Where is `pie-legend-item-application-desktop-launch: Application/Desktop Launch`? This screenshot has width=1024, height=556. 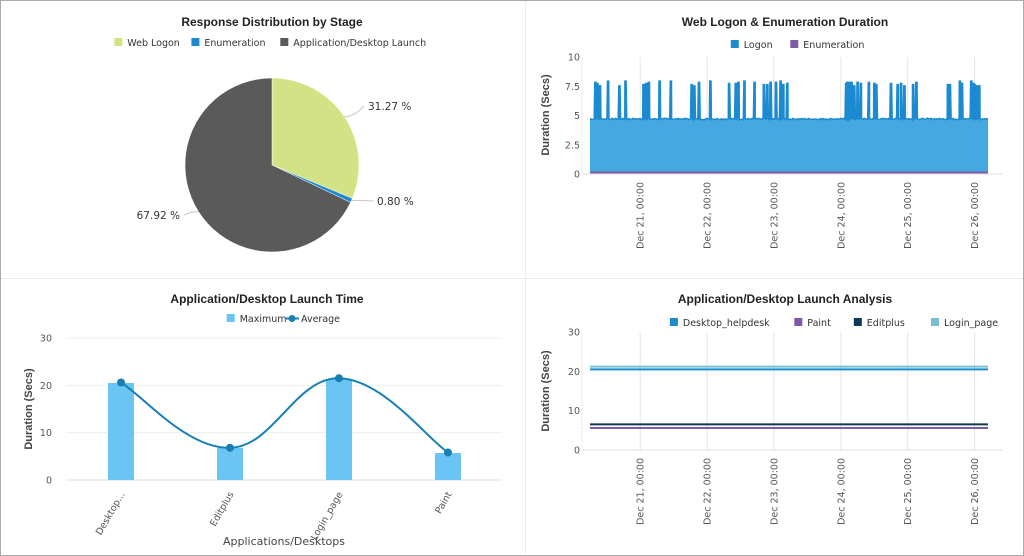 pie-legend-item-application-desktop-launch: Application/Desktop Launch is located at coordinates (353, 43).